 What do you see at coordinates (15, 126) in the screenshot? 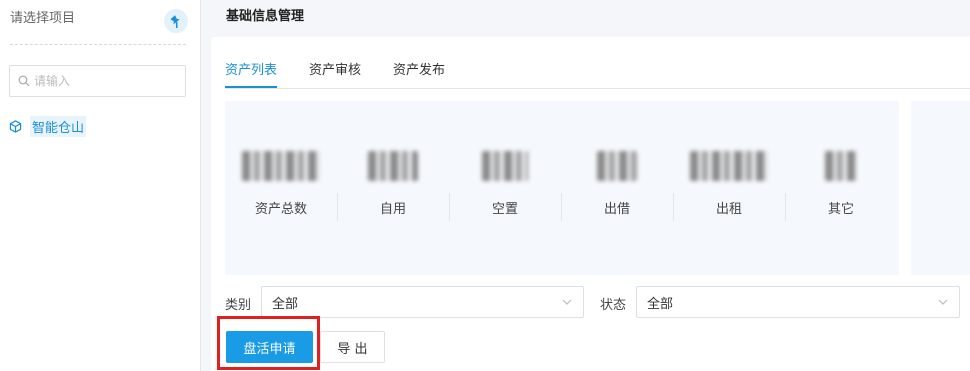
I see `cube-icon` at bounding box center [15, 126].